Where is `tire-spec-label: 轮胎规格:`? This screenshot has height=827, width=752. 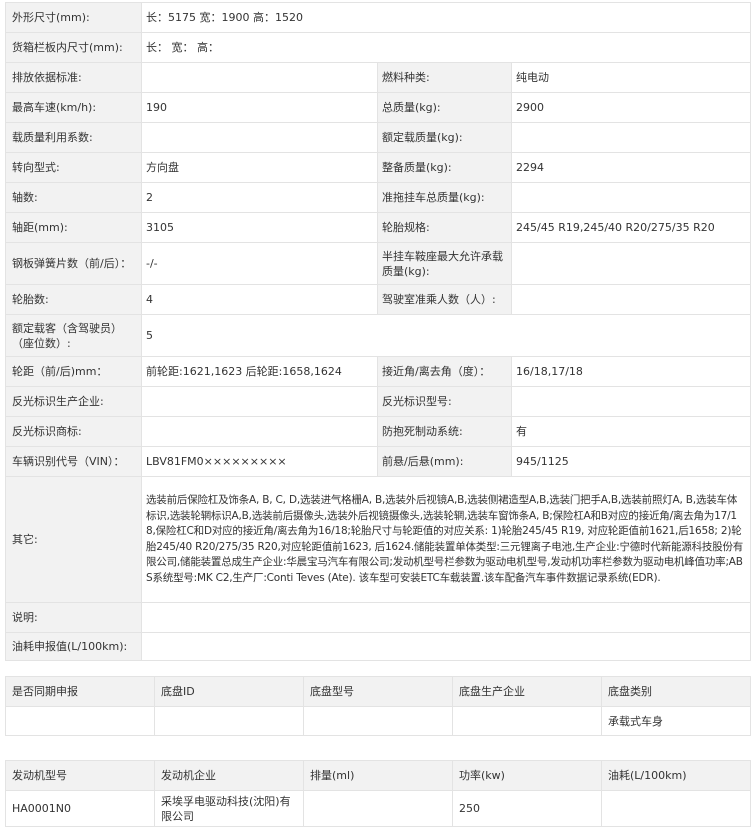
tire-spec-label: 轮胎规格: is located at coordinates (444, 227).